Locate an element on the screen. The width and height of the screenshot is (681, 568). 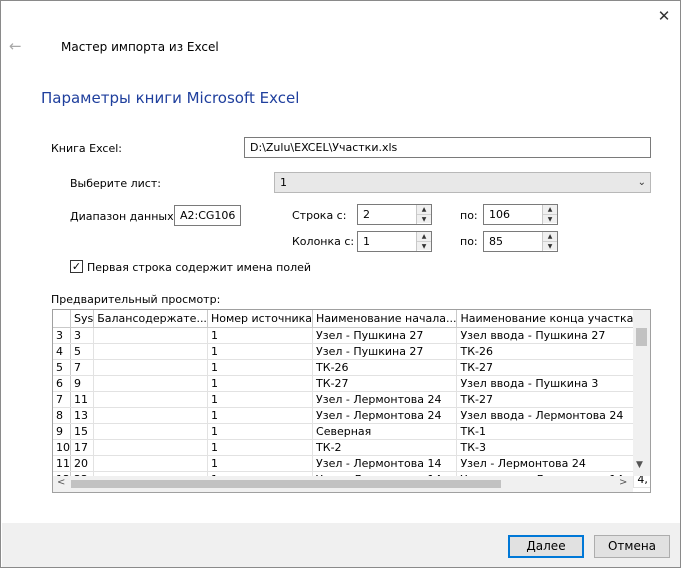
column-header: Номер источника is located at coordinates (260, 319).